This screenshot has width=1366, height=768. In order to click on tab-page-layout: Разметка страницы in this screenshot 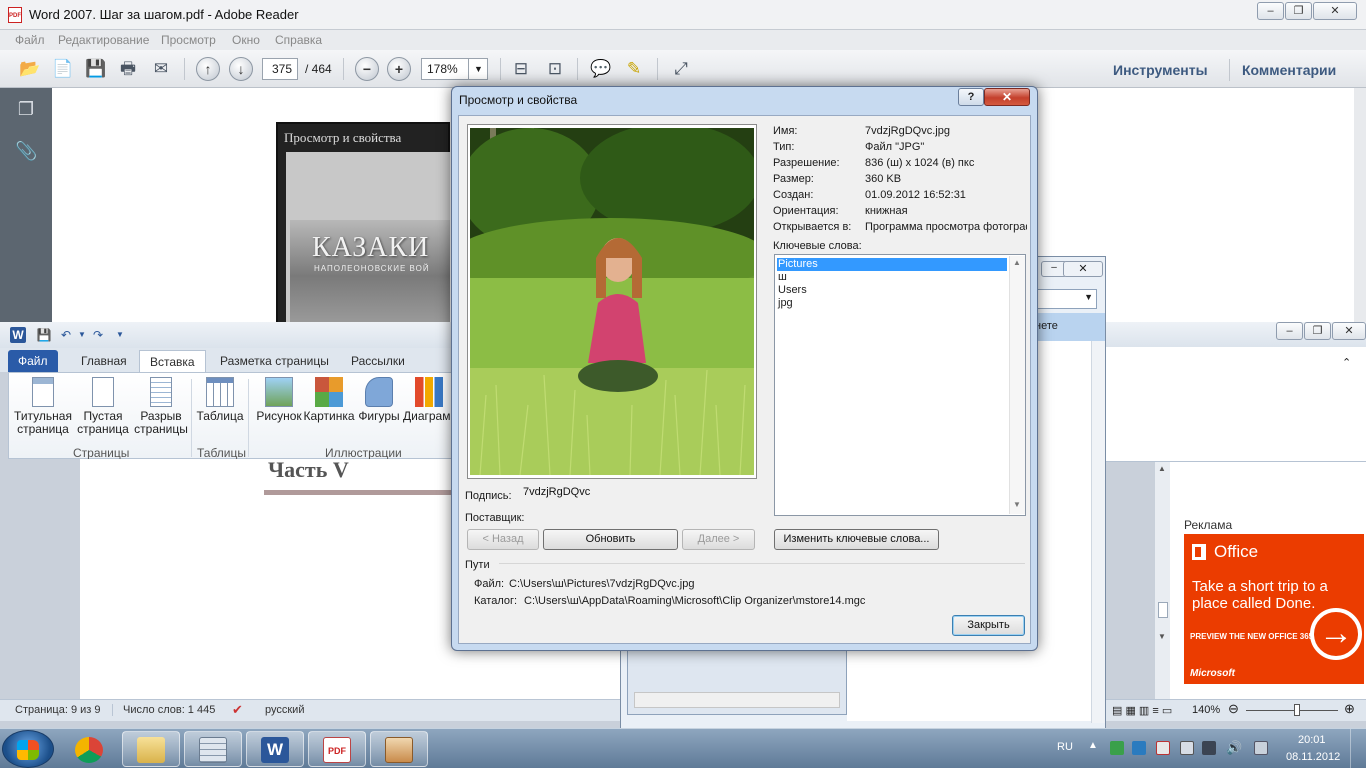, I will do `click(274, 361)`.